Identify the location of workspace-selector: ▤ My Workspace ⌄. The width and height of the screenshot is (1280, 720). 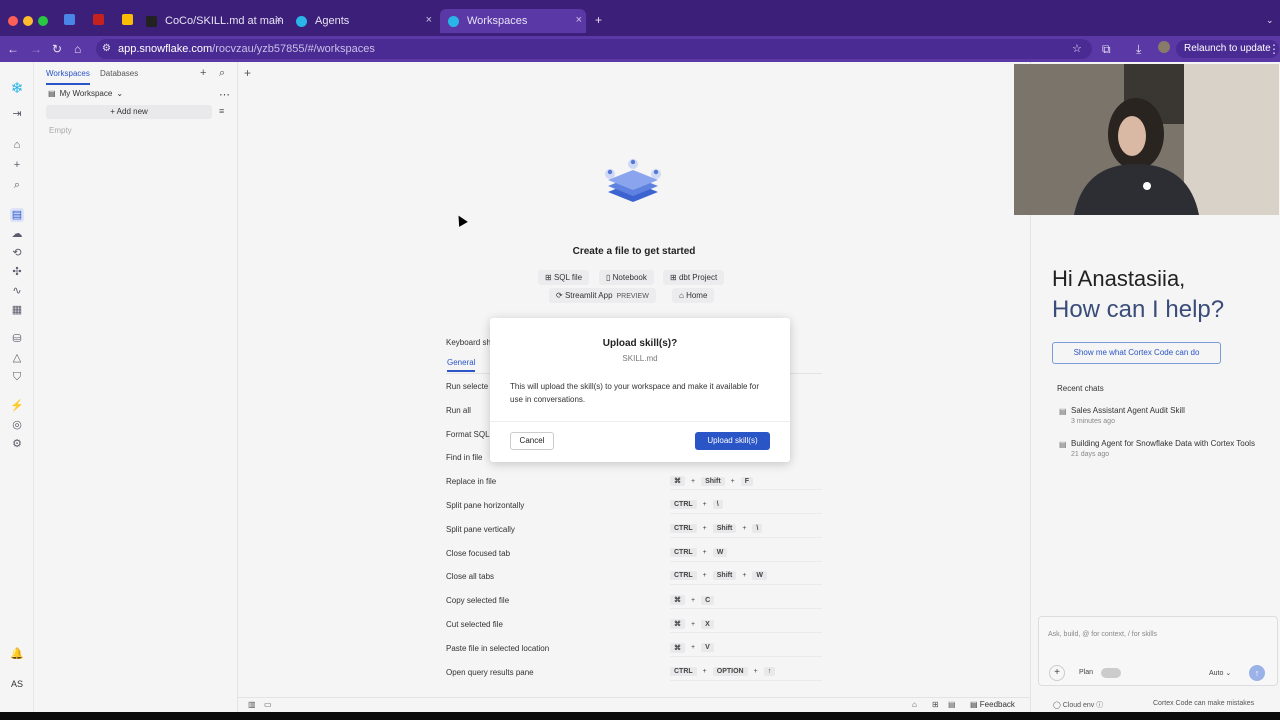
(85, 93).